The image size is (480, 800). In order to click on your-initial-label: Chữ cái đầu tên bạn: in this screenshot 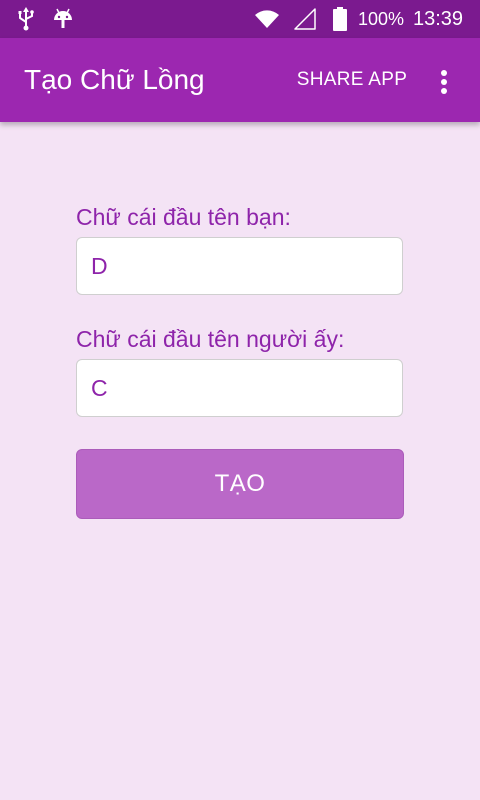, I will do `click(183, 217)`.